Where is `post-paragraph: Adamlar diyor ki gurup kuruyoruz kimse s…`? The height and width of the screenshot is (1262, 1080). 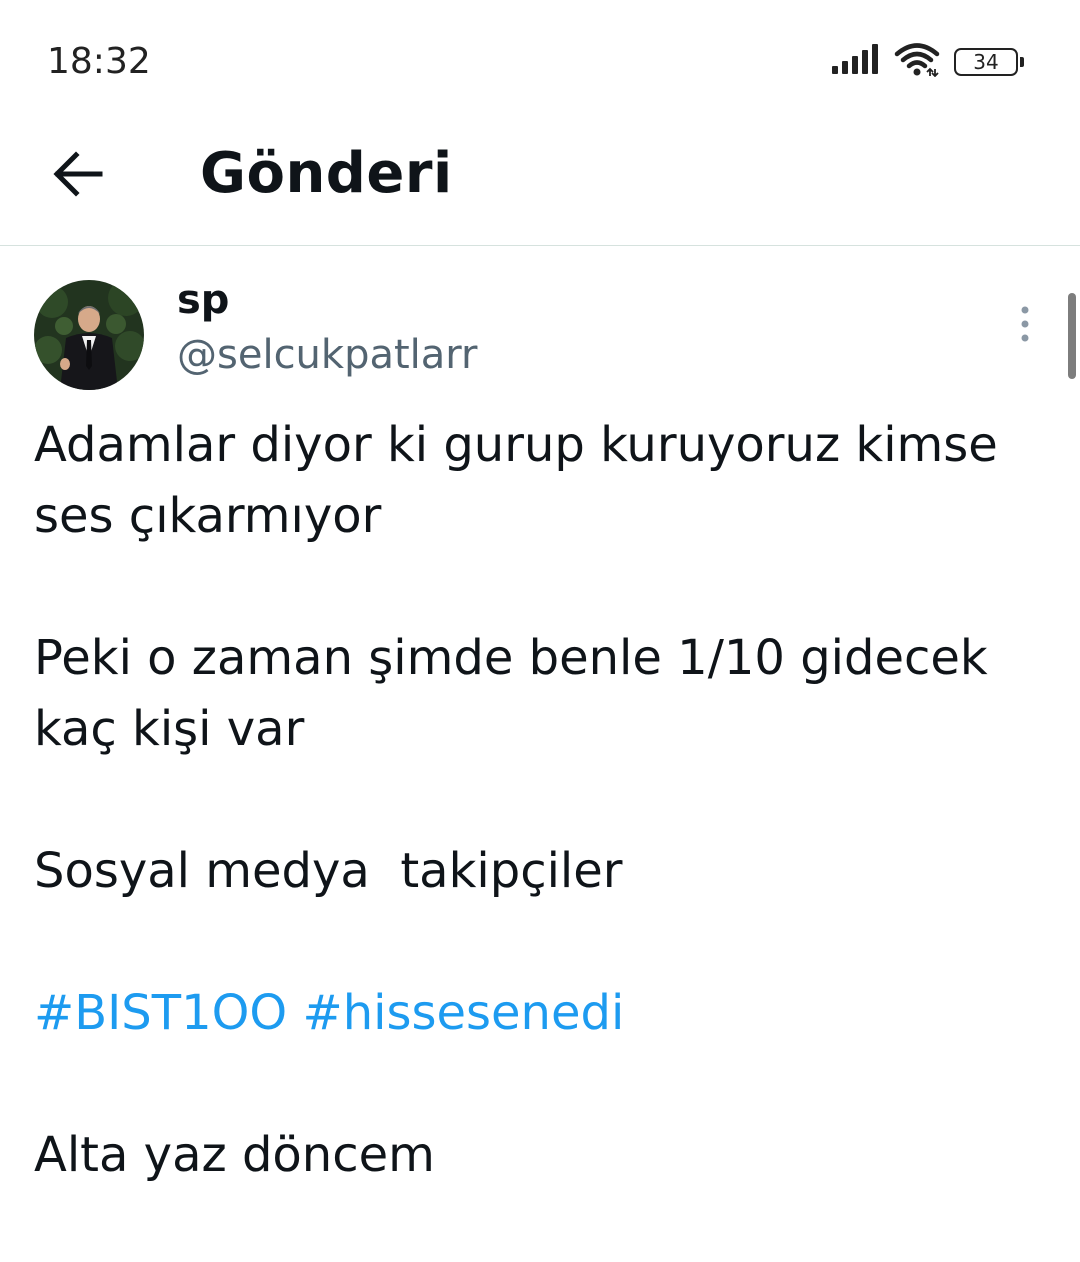
post-paragraph: Adamlar diyor ki gurup kuruyoruz kimse s… is located at coordinates (524, 480).